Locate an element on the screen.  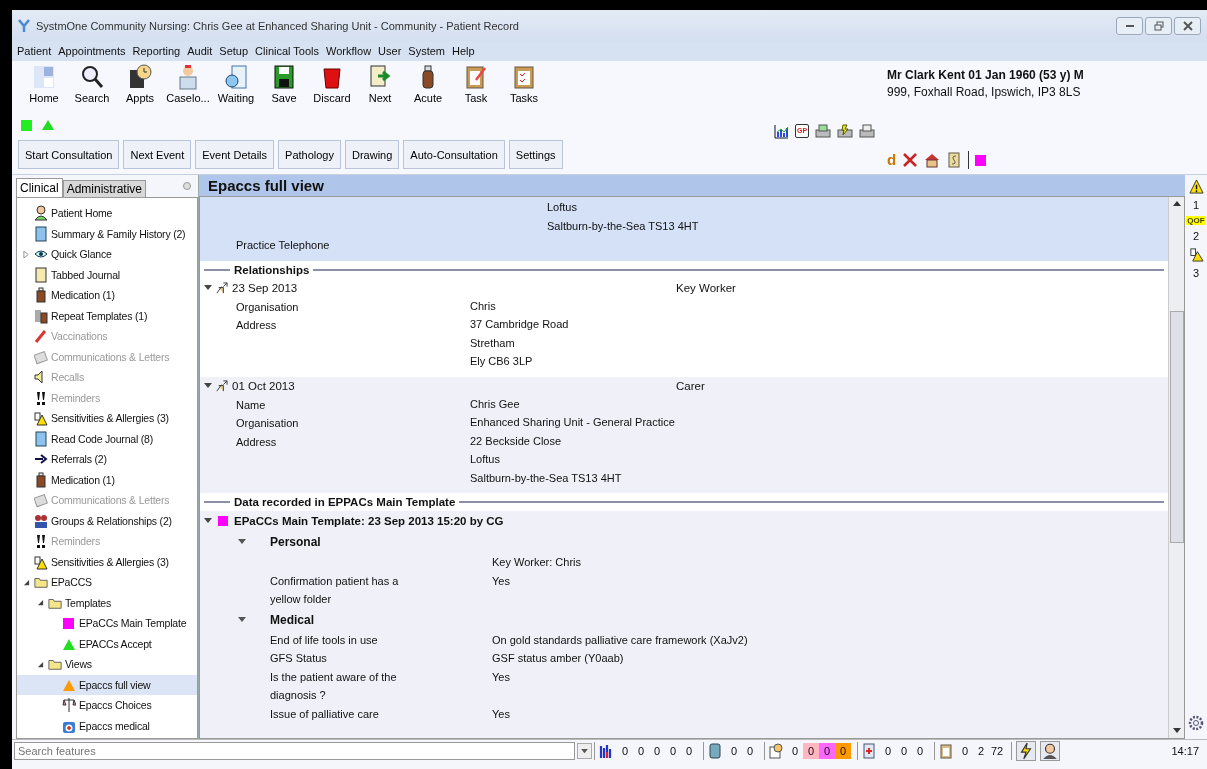
vertical-scrollbar is located at coordinates (1176, 467).